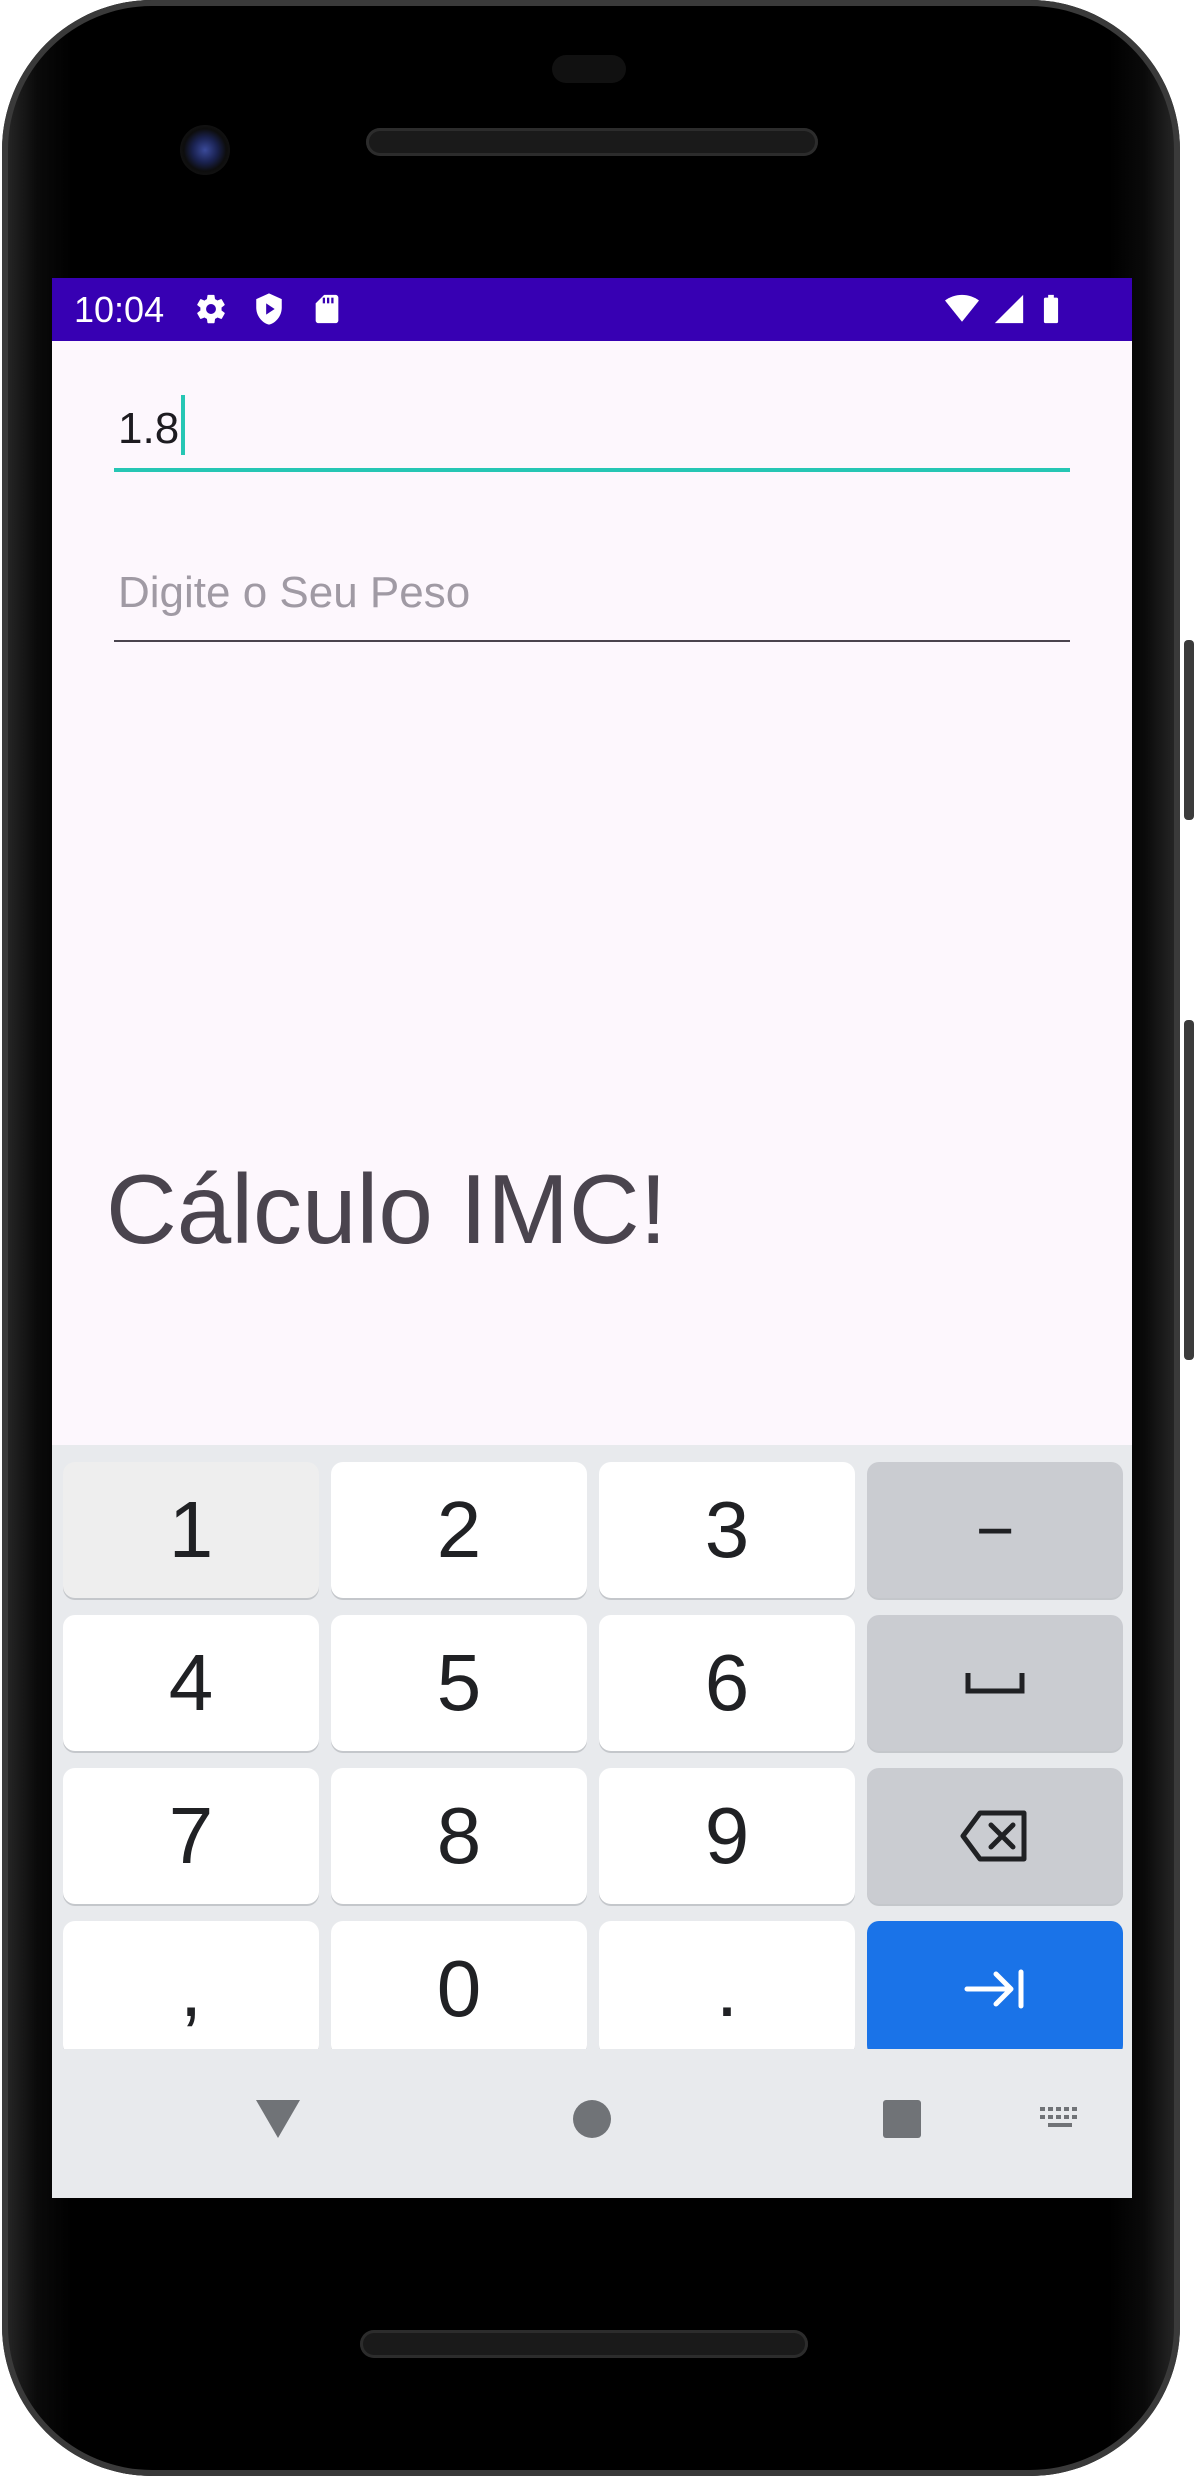  Describe the element at coordinates (902, 2119) in the screenshot. I see `recents-icon` at that location.